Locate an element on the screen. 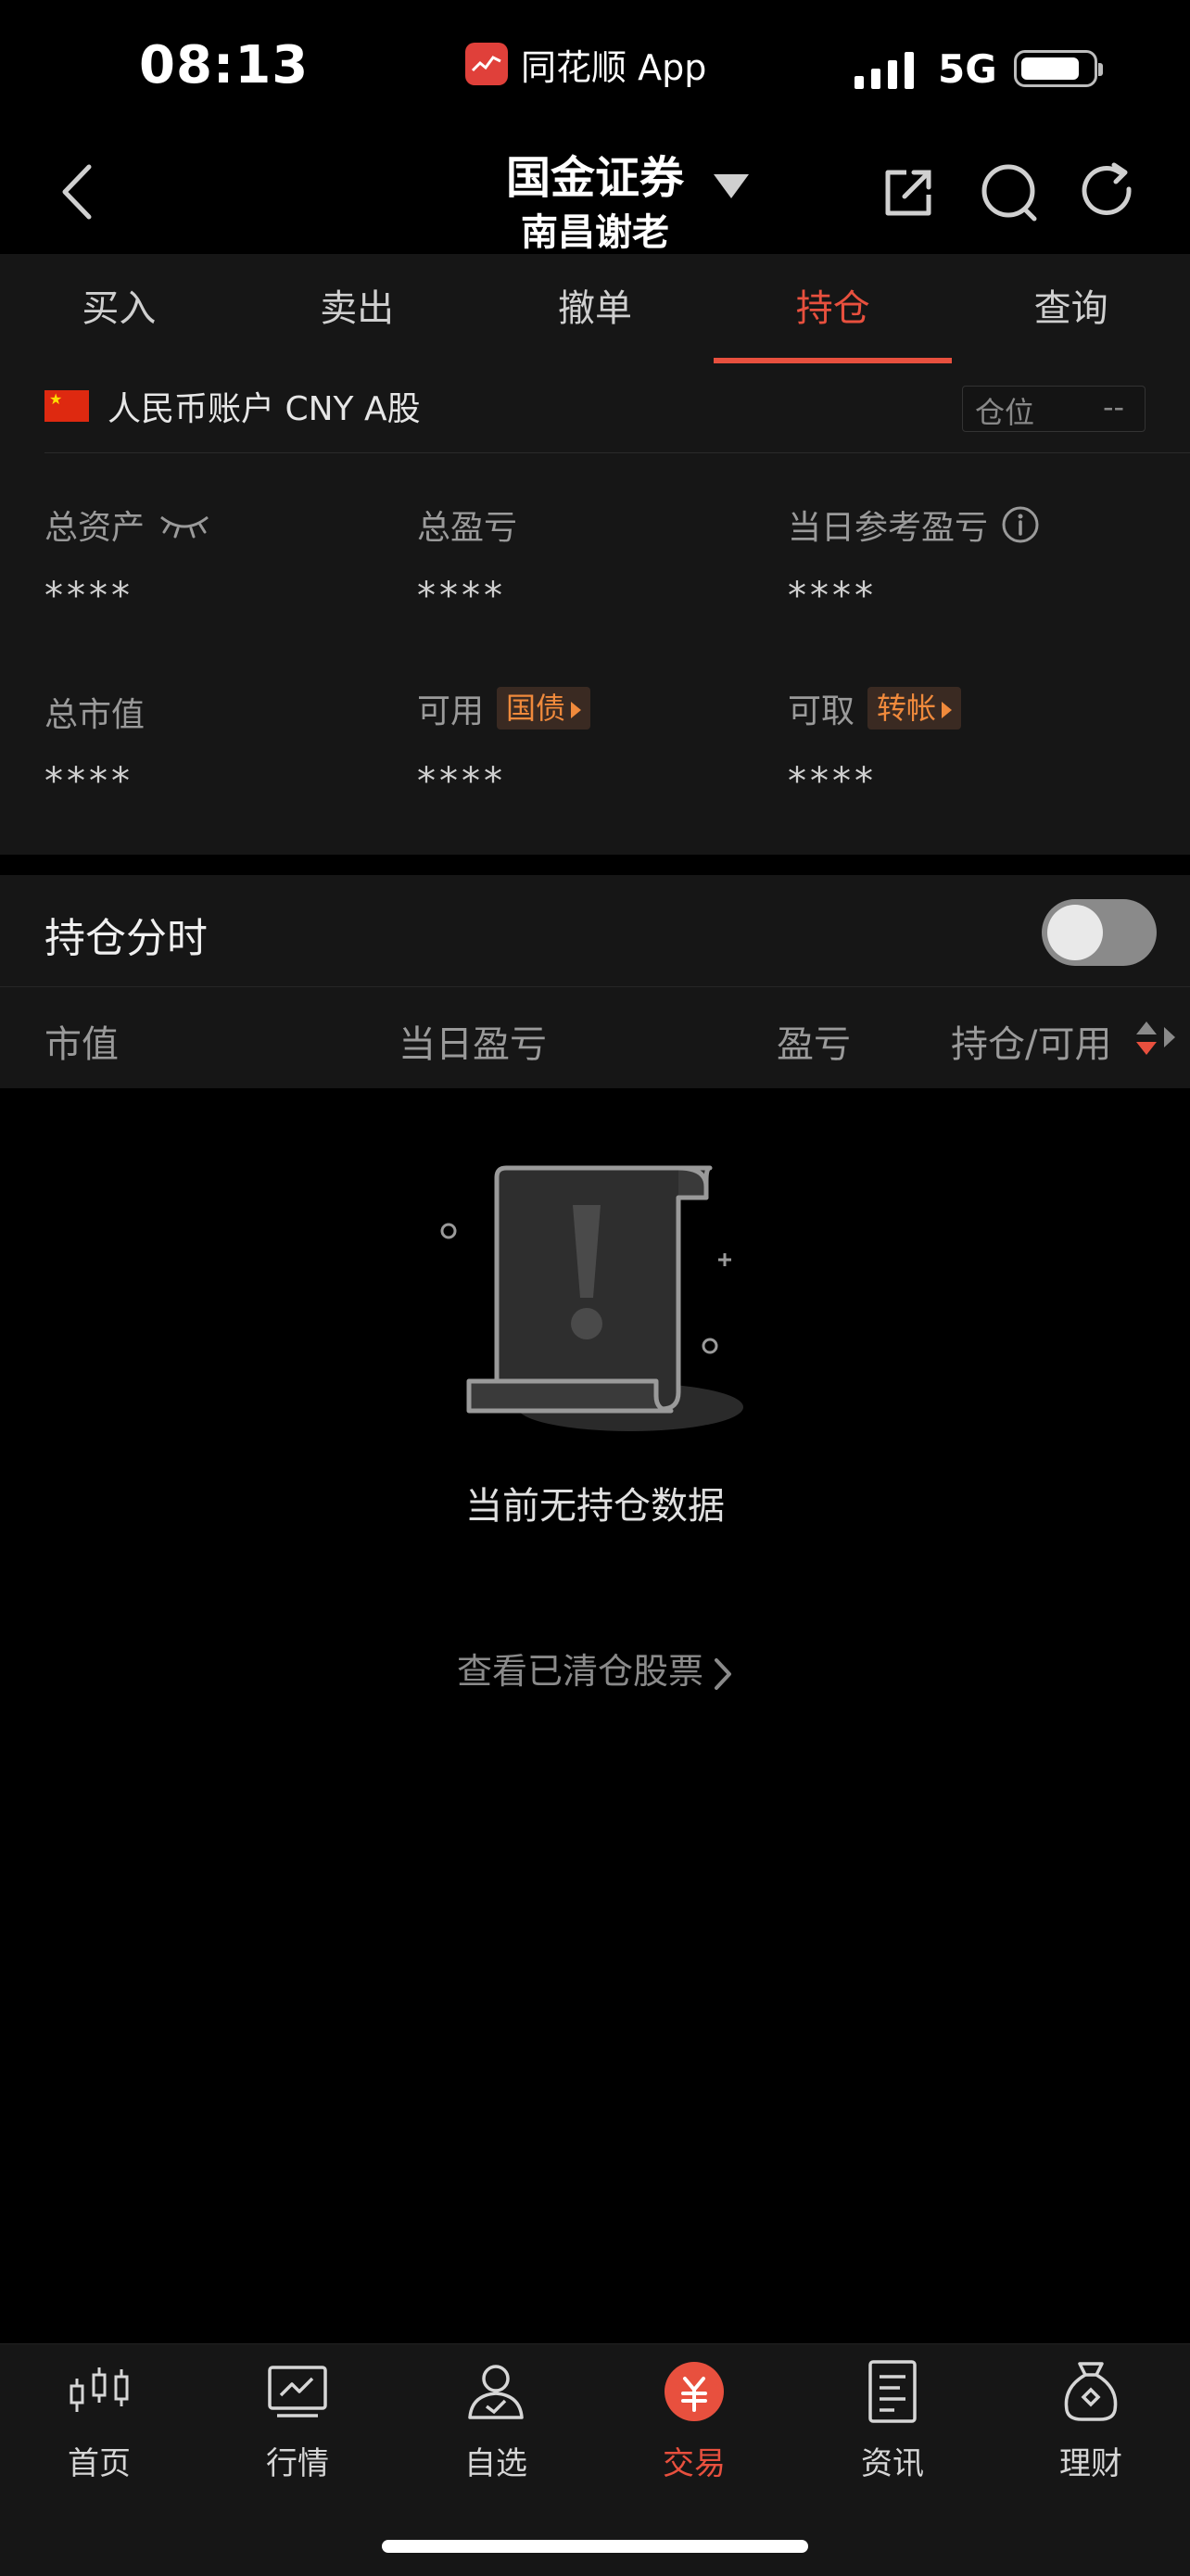  cleared-stocks-link: 查看已清仓股票 is located at coordinates (595, 1668).